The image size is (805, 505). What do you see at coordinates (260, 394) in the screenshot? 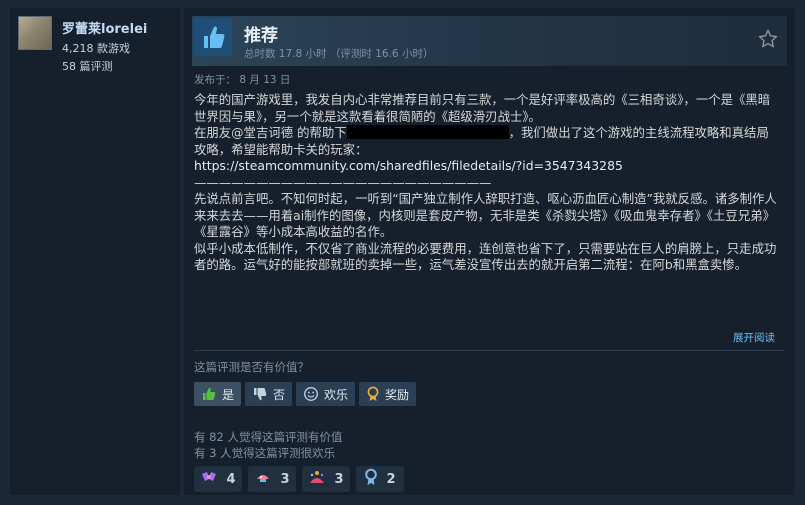
I see `thumbs-down-vote-icon` at bounding box center [260, 394].